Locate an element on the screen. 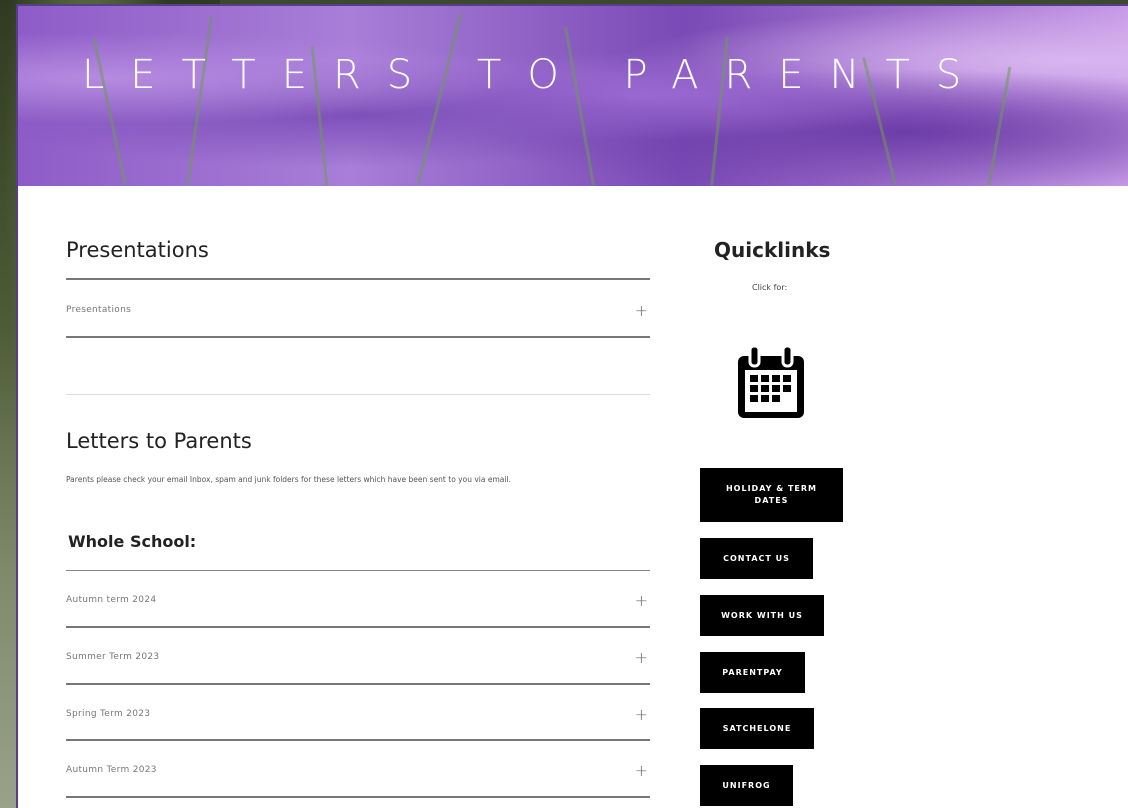  contact-us-button: CONTACT US is located at coordinates (756, 558).